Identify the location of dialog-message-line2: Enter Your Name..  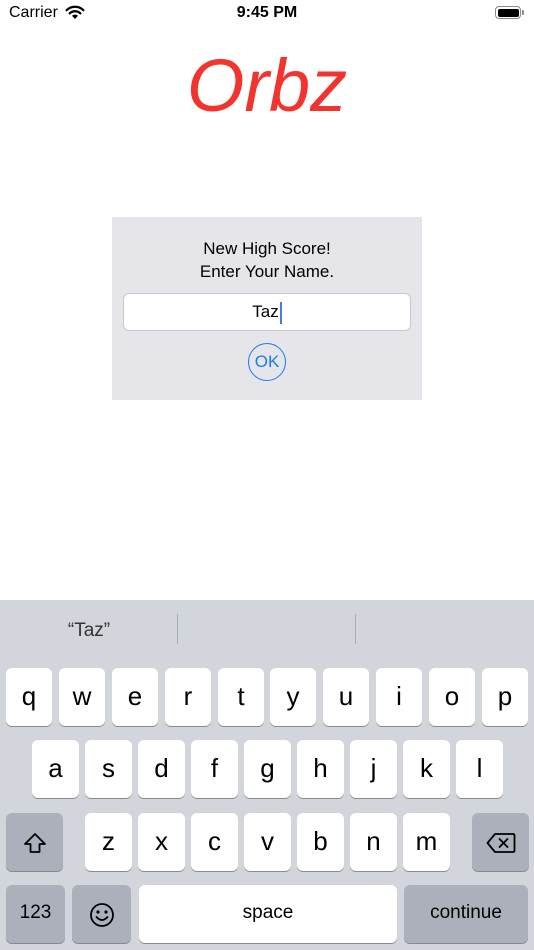
(267, 271).